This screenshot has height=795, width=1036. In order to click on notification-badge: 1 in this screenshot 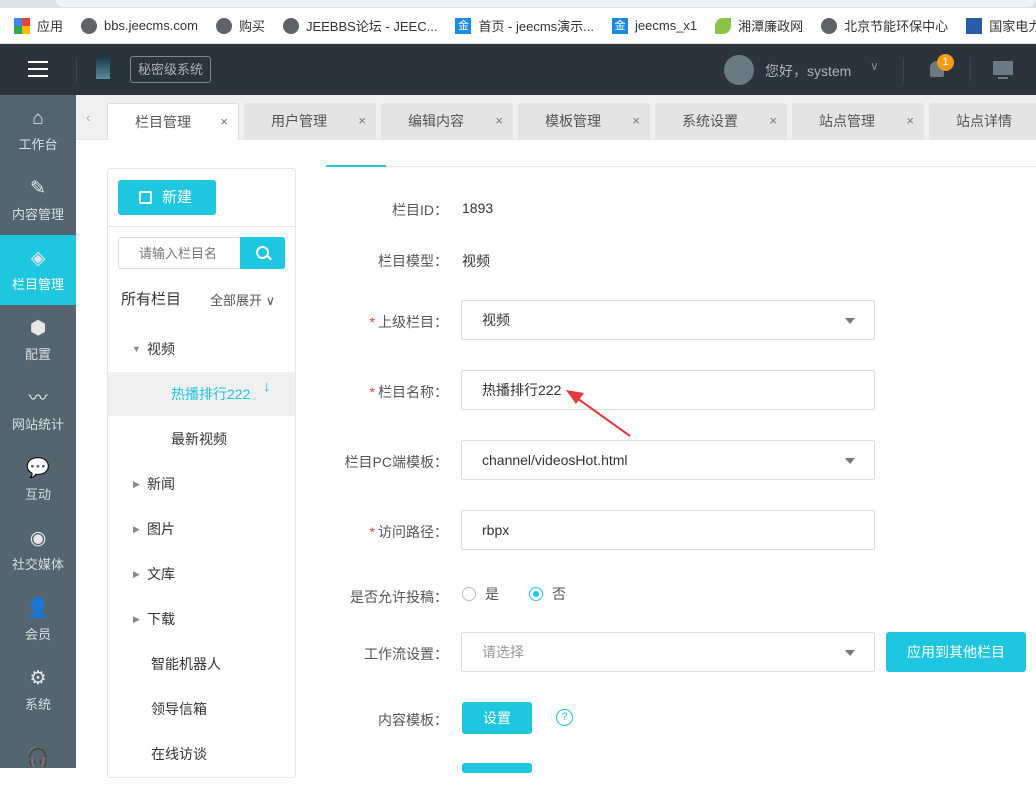, I will do `click(945, 62)`.